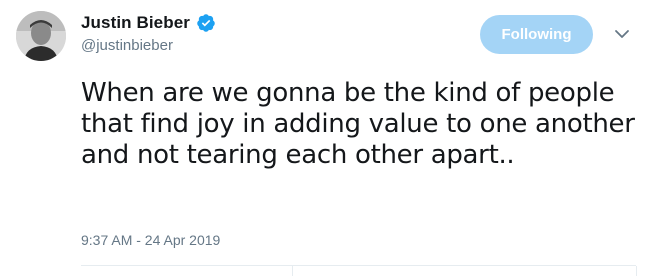 The height and width of the screenshot is (276, 653). I want to click on user-avatar-icon, so click(41, 36).